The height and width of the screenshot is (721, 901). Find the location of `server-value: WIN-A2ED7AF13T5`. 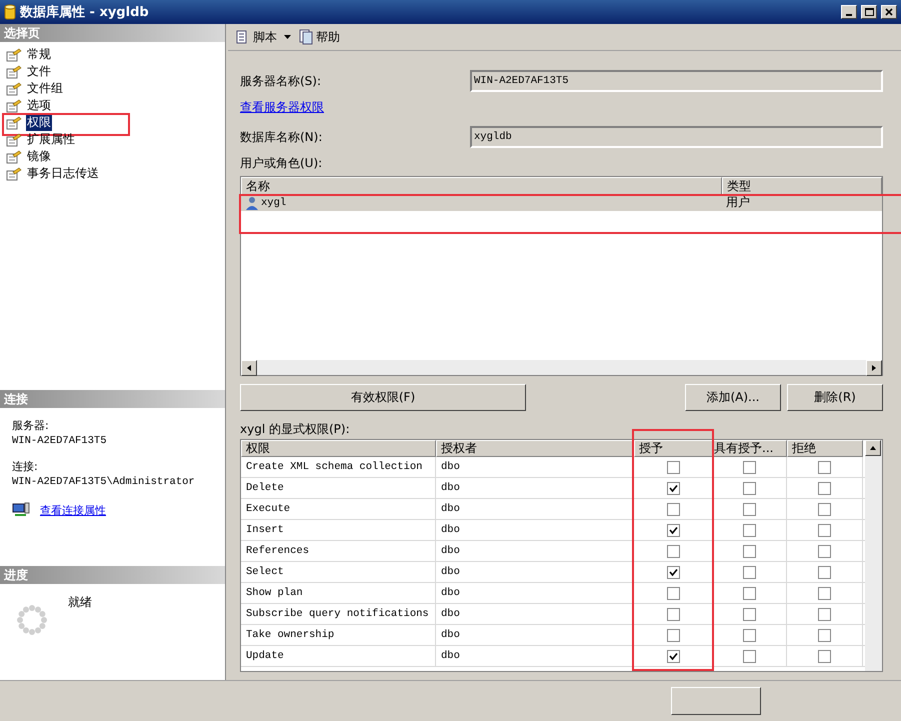

server-value: WIN-A2ED7AF13T5 is located at coordinates (60, 441).